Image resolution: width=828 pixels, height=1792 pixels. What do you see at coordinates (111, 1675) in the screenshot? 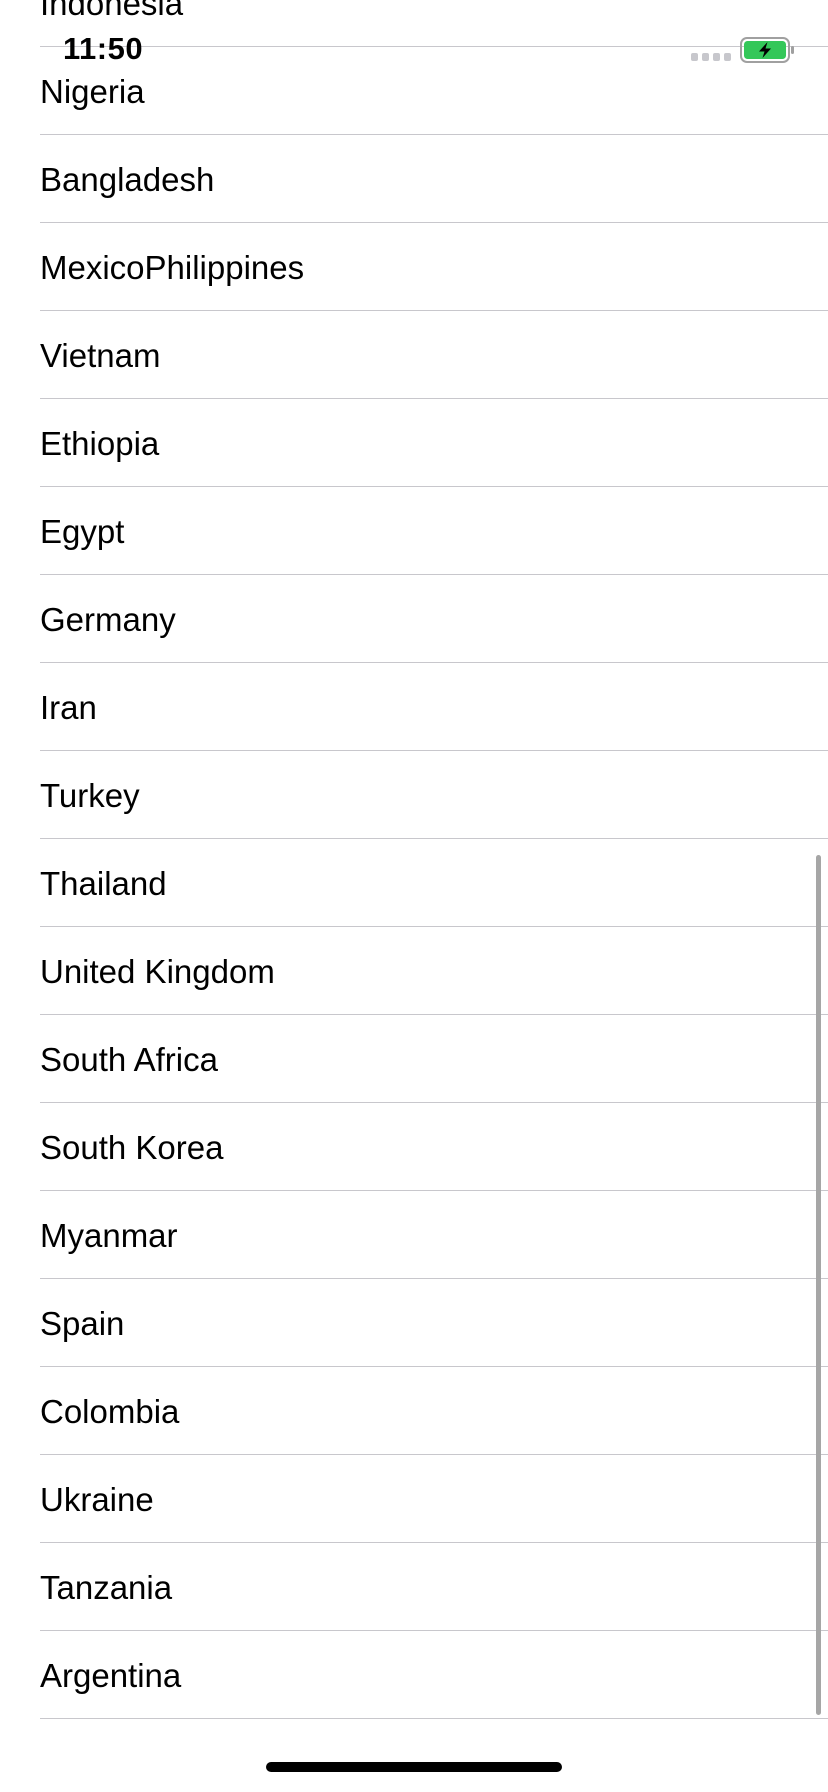
I see `country-label: Argentina` at bounding box center [111, 1675].